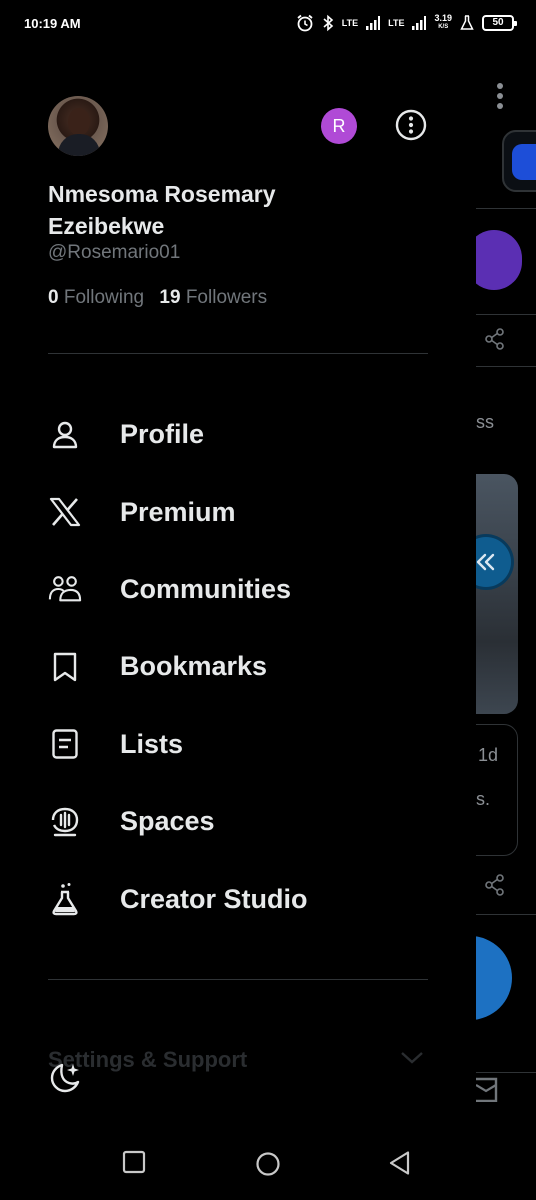  What do you see at coordinates (52, 23) in the screenshot?
I see `status-time: 10:19 AM` at bounding box center [52, 23].